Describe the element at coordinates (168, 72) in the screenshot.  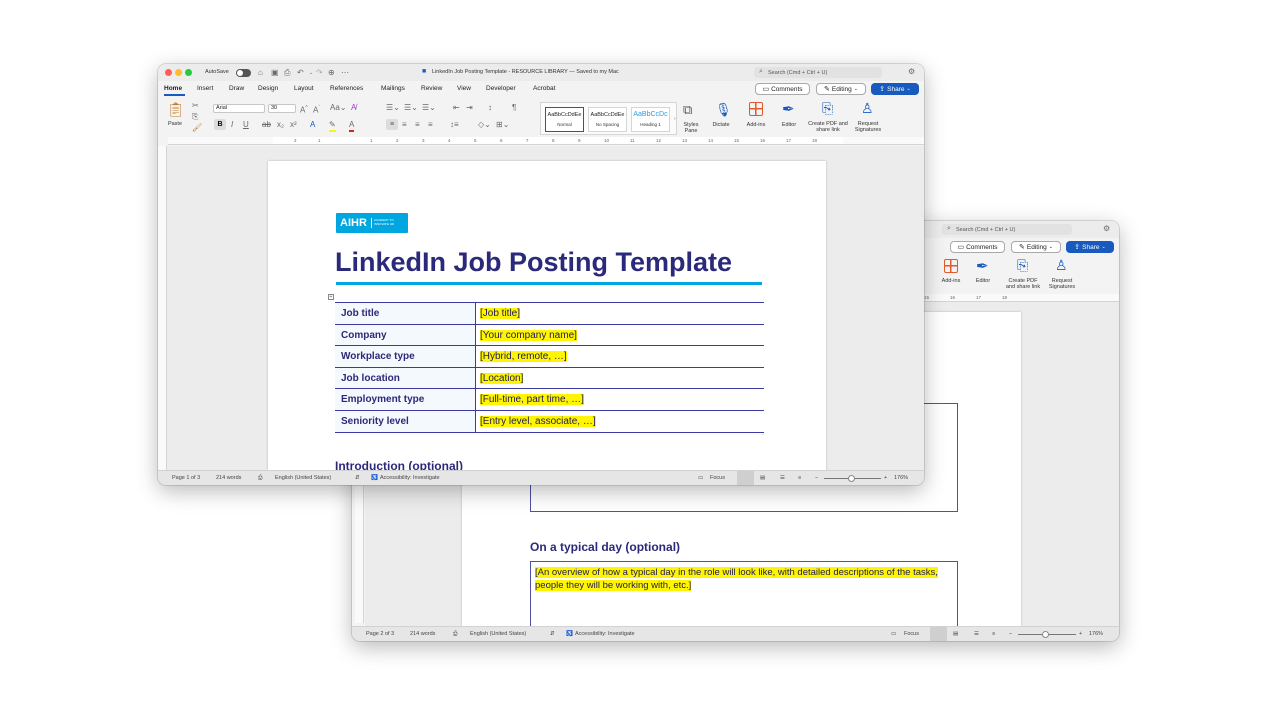
I see `close-window-button` at that location.